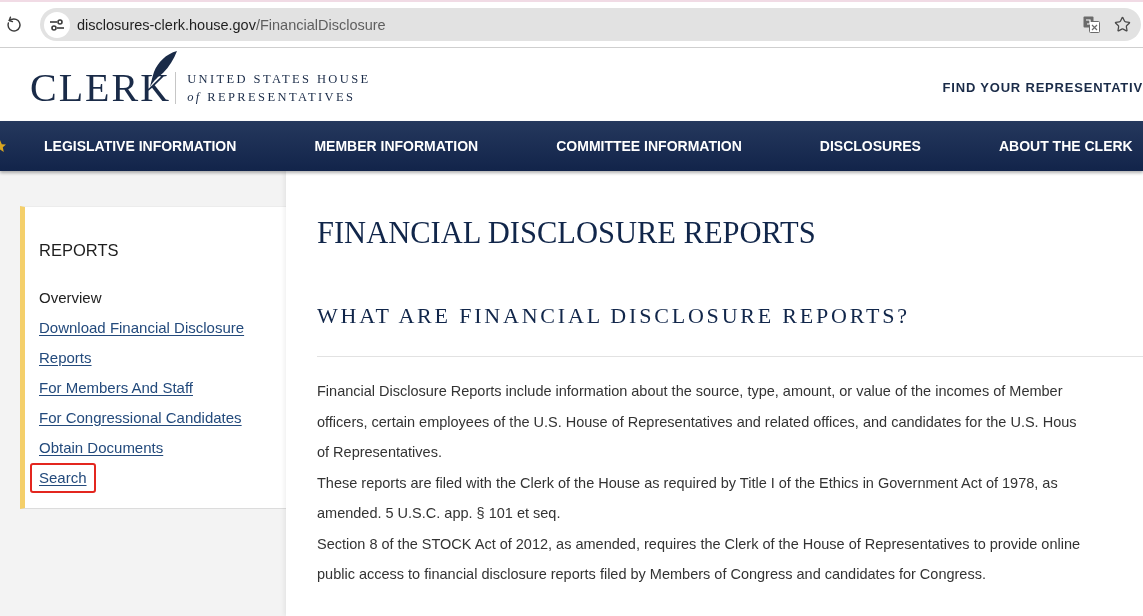 The width and height of the screenshot is (1143, 616). What do you see at coordinates (613, 316) in the screenshot?
I see `section-heading: WHAT ARE FINANCIAL DISCLOSURE REPORTS?` at bounding box center [613, 316].